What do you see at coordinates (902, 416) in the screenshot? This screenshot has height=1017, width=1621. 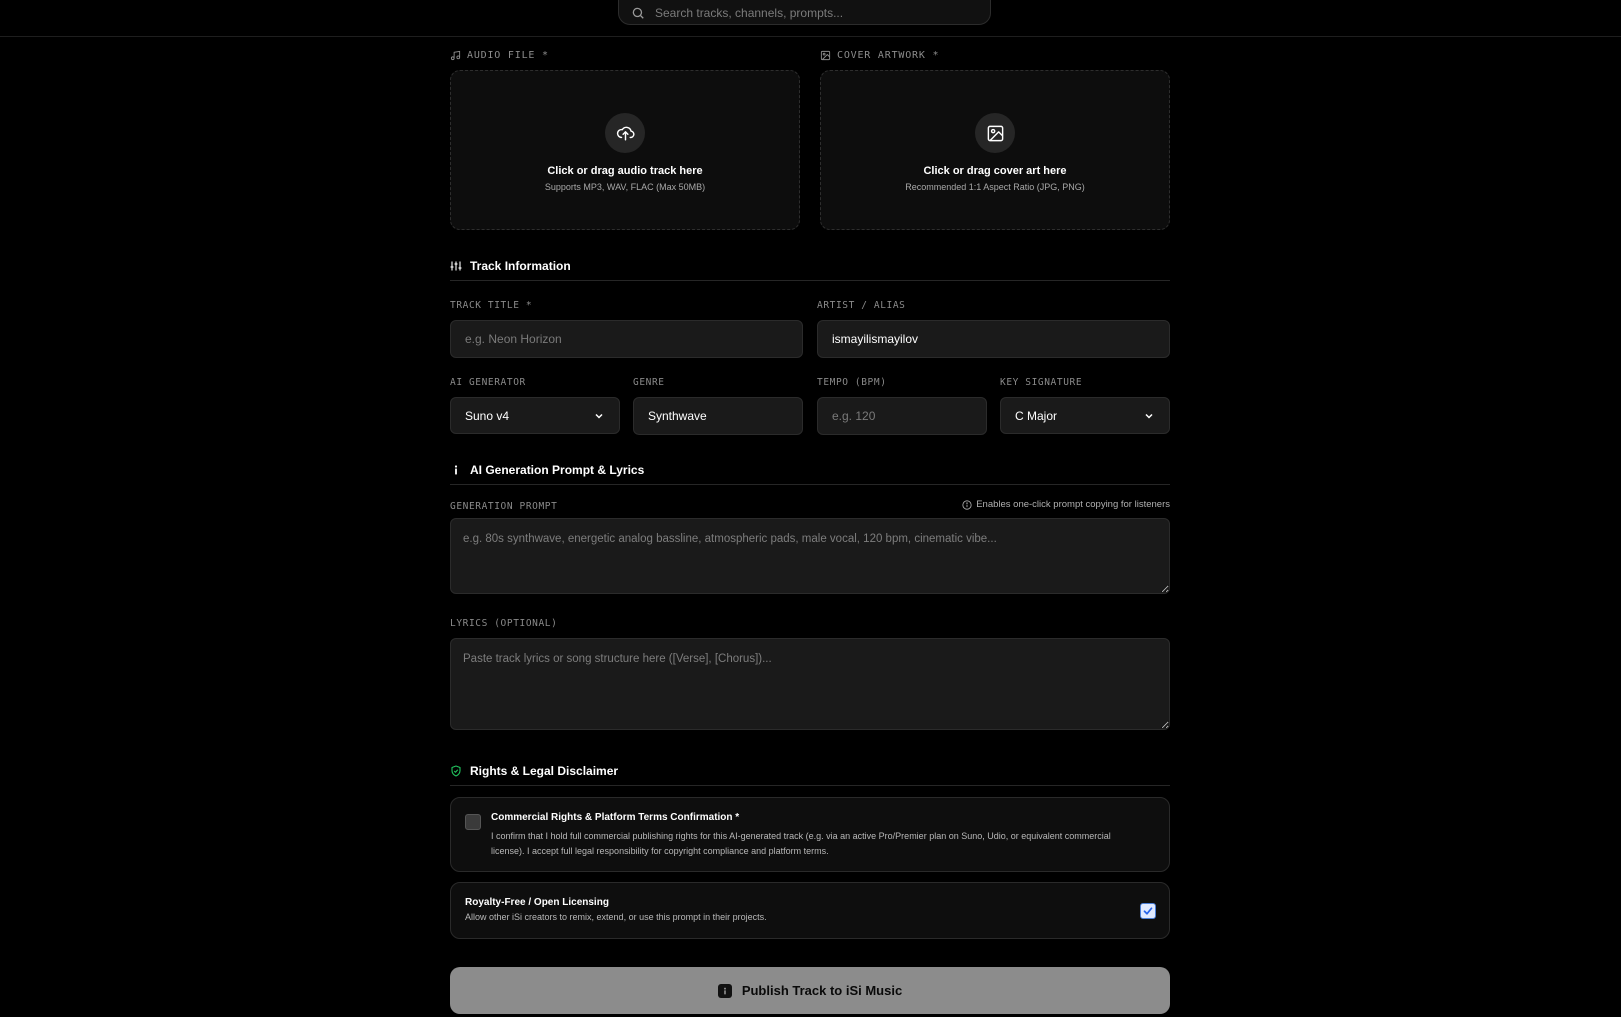 I see `tempo-input` at bounding box center [902, 416].